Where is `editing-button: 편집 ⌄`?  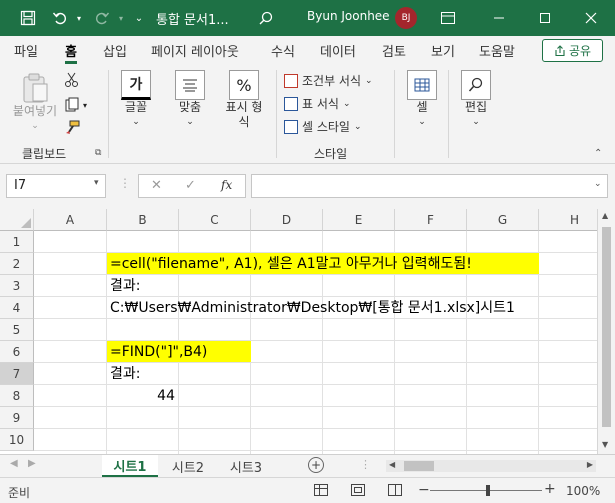 editing-button: 편집 ⌄ is located at coordinates (476, 100).